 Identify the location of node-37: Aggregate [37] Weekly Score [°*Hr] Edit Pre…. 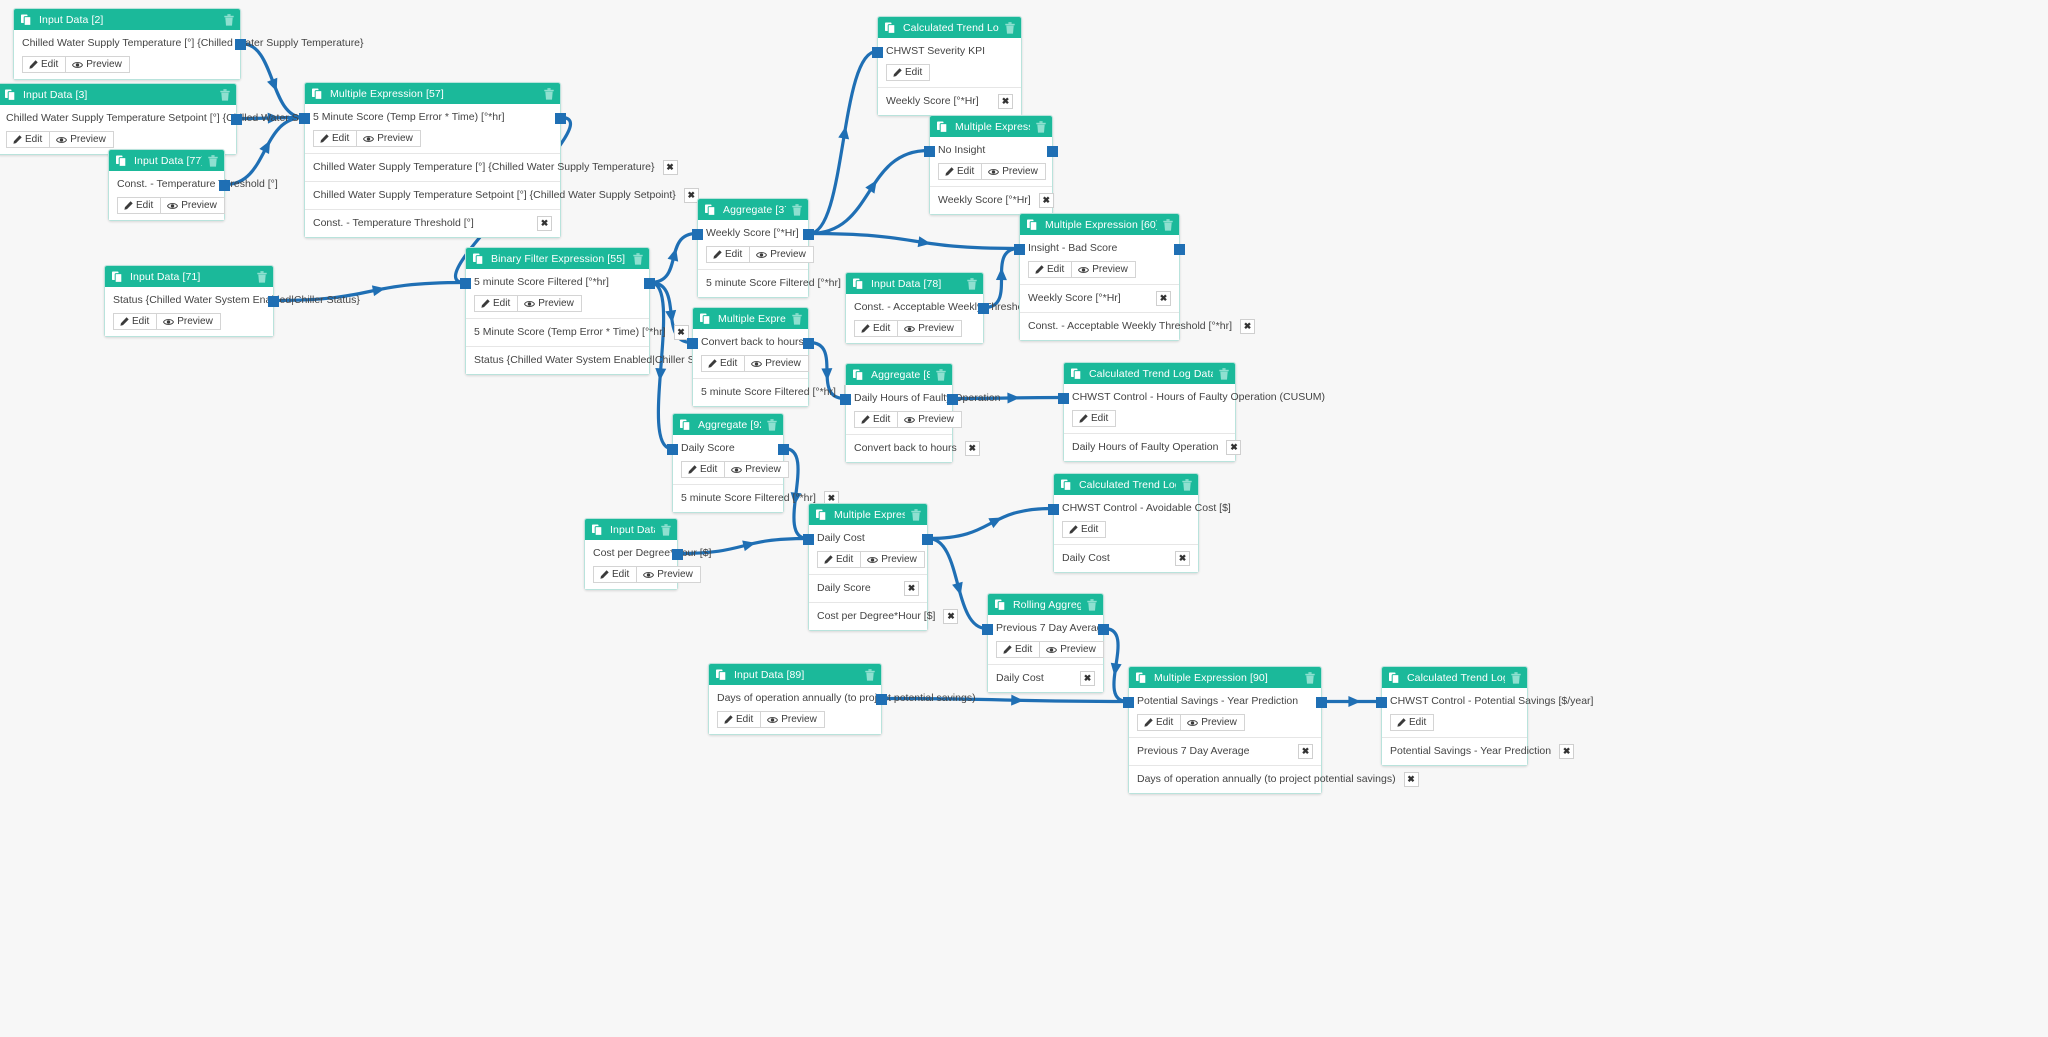
(778, 248).